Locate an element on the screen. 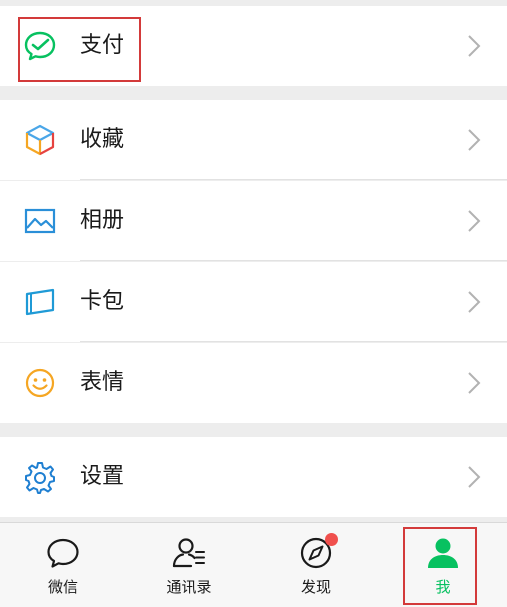 The image size is (507, 607). highlight-box-pay is located at coordinates (79, 49).